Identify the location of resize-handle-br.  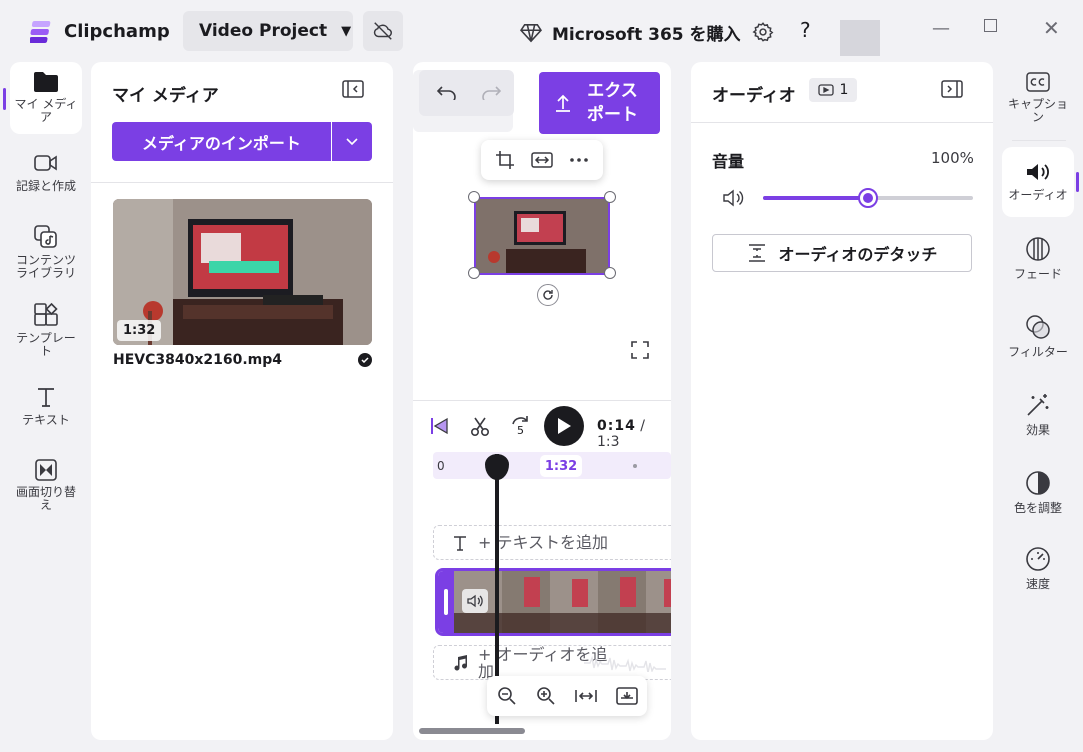
(610, 273).